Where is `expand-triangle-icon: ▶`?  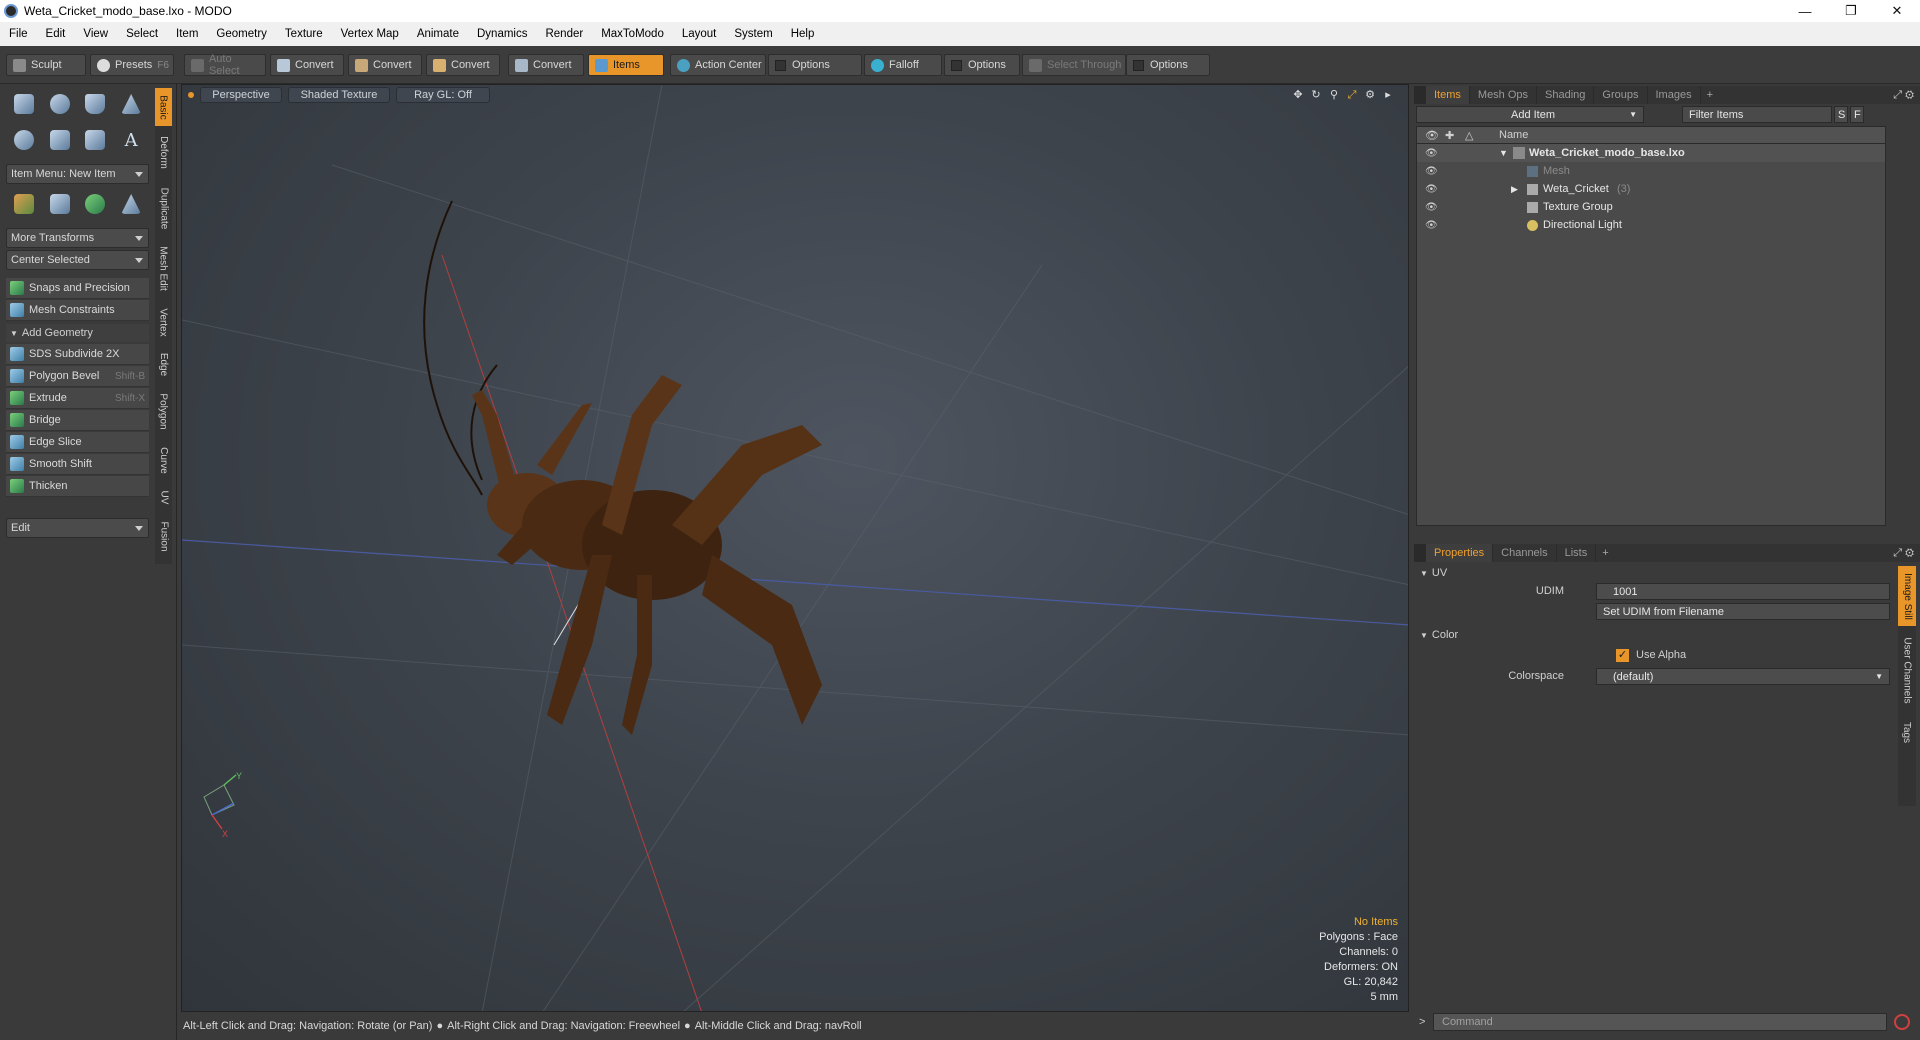
expand-triangle-icon: ▶ is located at coordinates (1514, 189).